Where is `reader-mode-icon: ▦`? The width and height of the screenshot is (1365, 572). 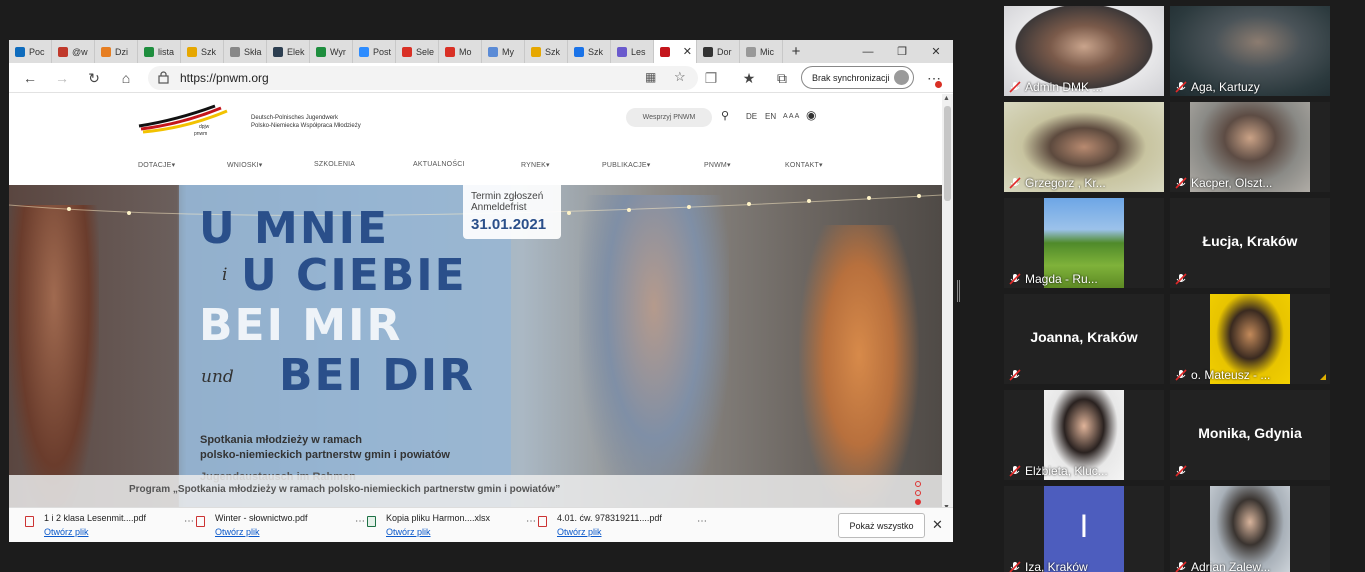
reader-mode-icon: ▦ is located at coordinates (650, 77).